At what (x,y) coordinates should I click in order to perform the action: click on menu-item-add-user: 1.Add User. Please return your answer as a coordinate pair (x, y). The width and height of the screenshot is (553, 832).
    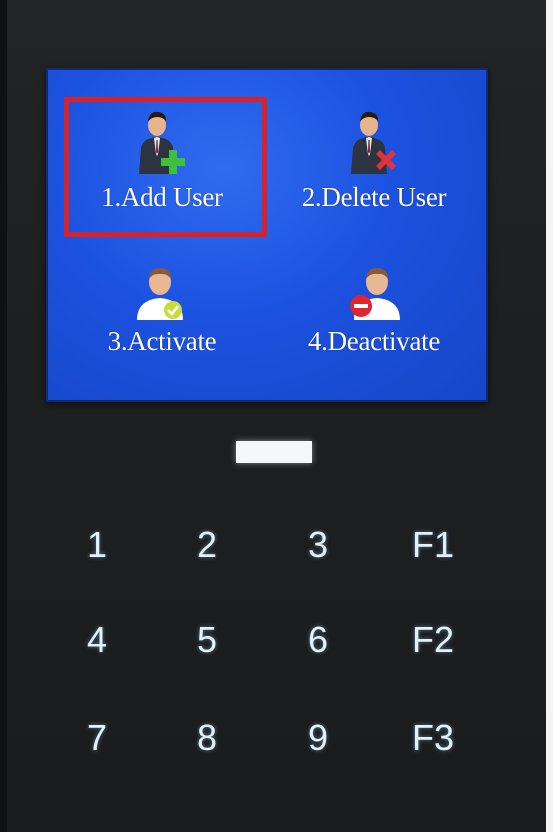
    Looking at the image, I should click on (162, 160).